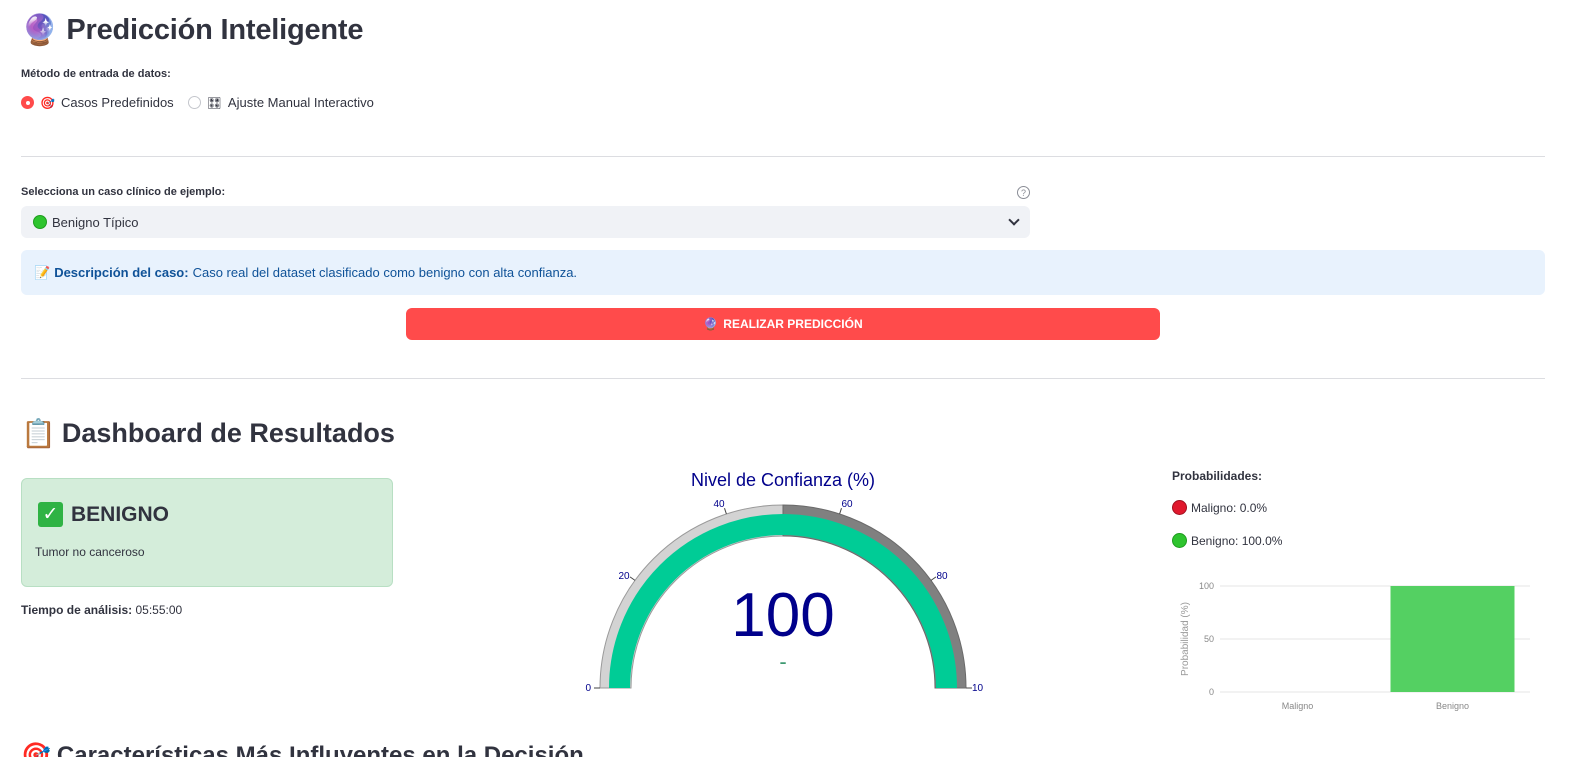 The width and height of the screenshot is (1572, 757). Describe the element at coordinates (588, 688) in the screenshot. I see `gauge-tick-label: 0` at that location.